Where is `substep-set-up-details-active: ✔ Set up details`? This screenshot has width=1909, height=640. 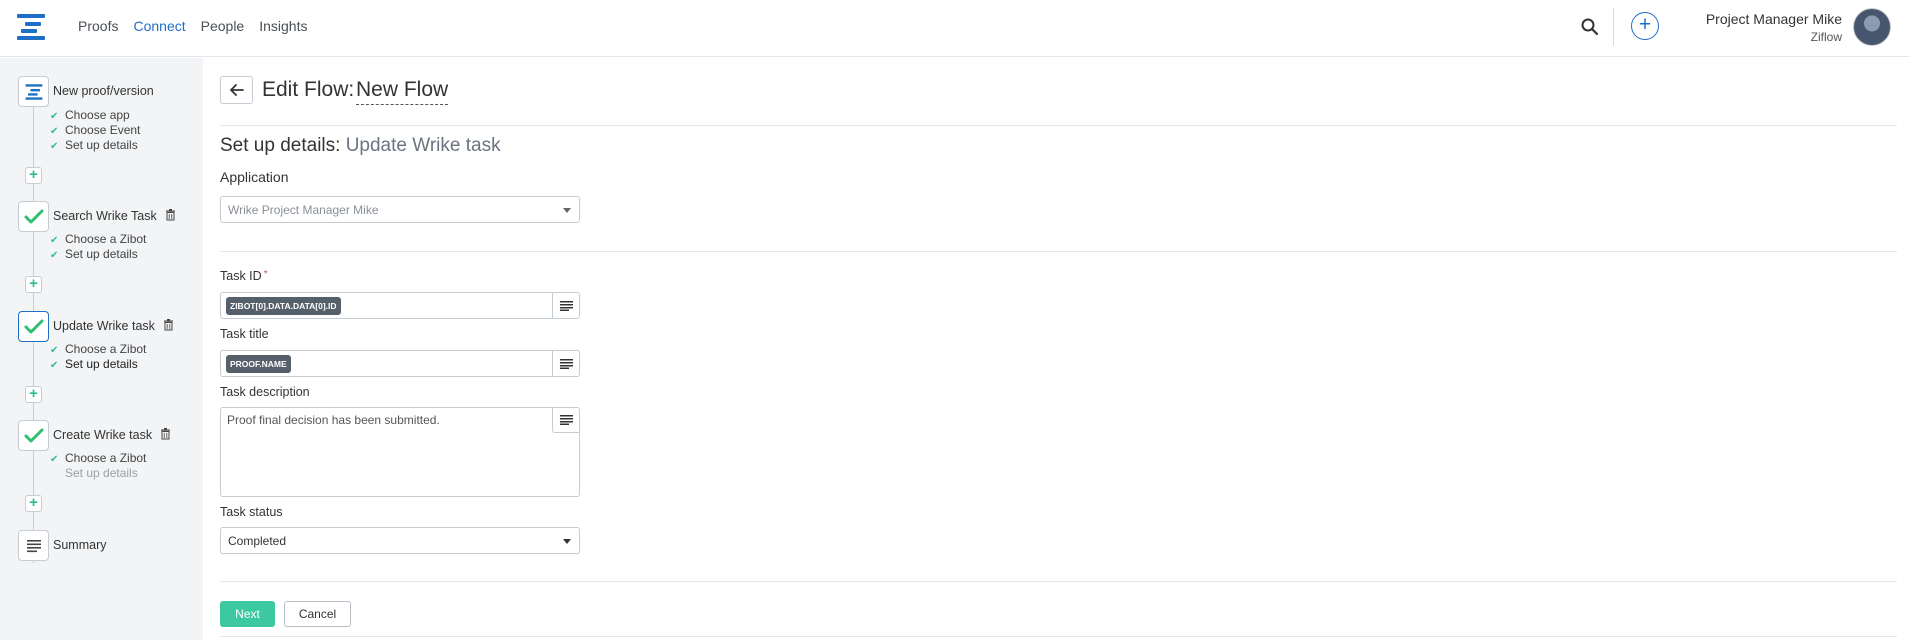 substep-set-up-details-active: ✔ Set up details is located at coordinates (94, 364).